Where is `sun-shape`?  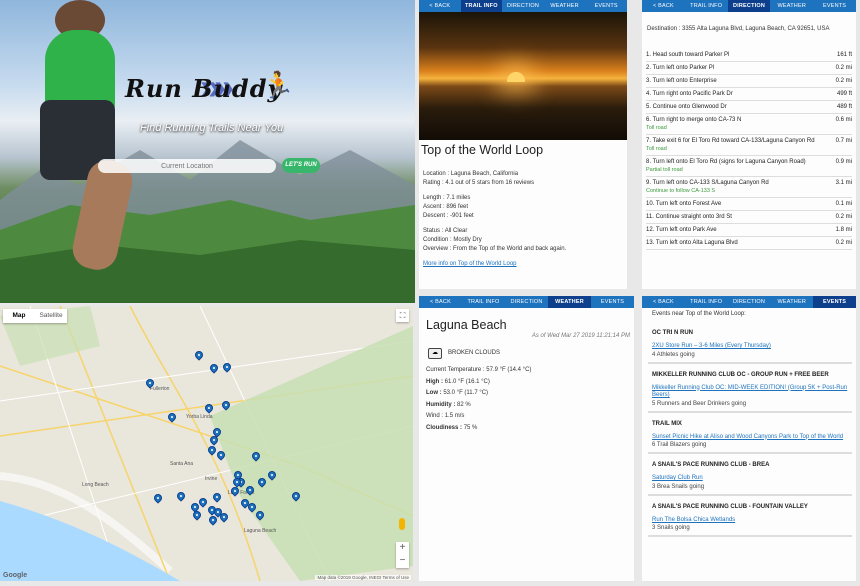
sun-shape is located at coordinates (516, 77).